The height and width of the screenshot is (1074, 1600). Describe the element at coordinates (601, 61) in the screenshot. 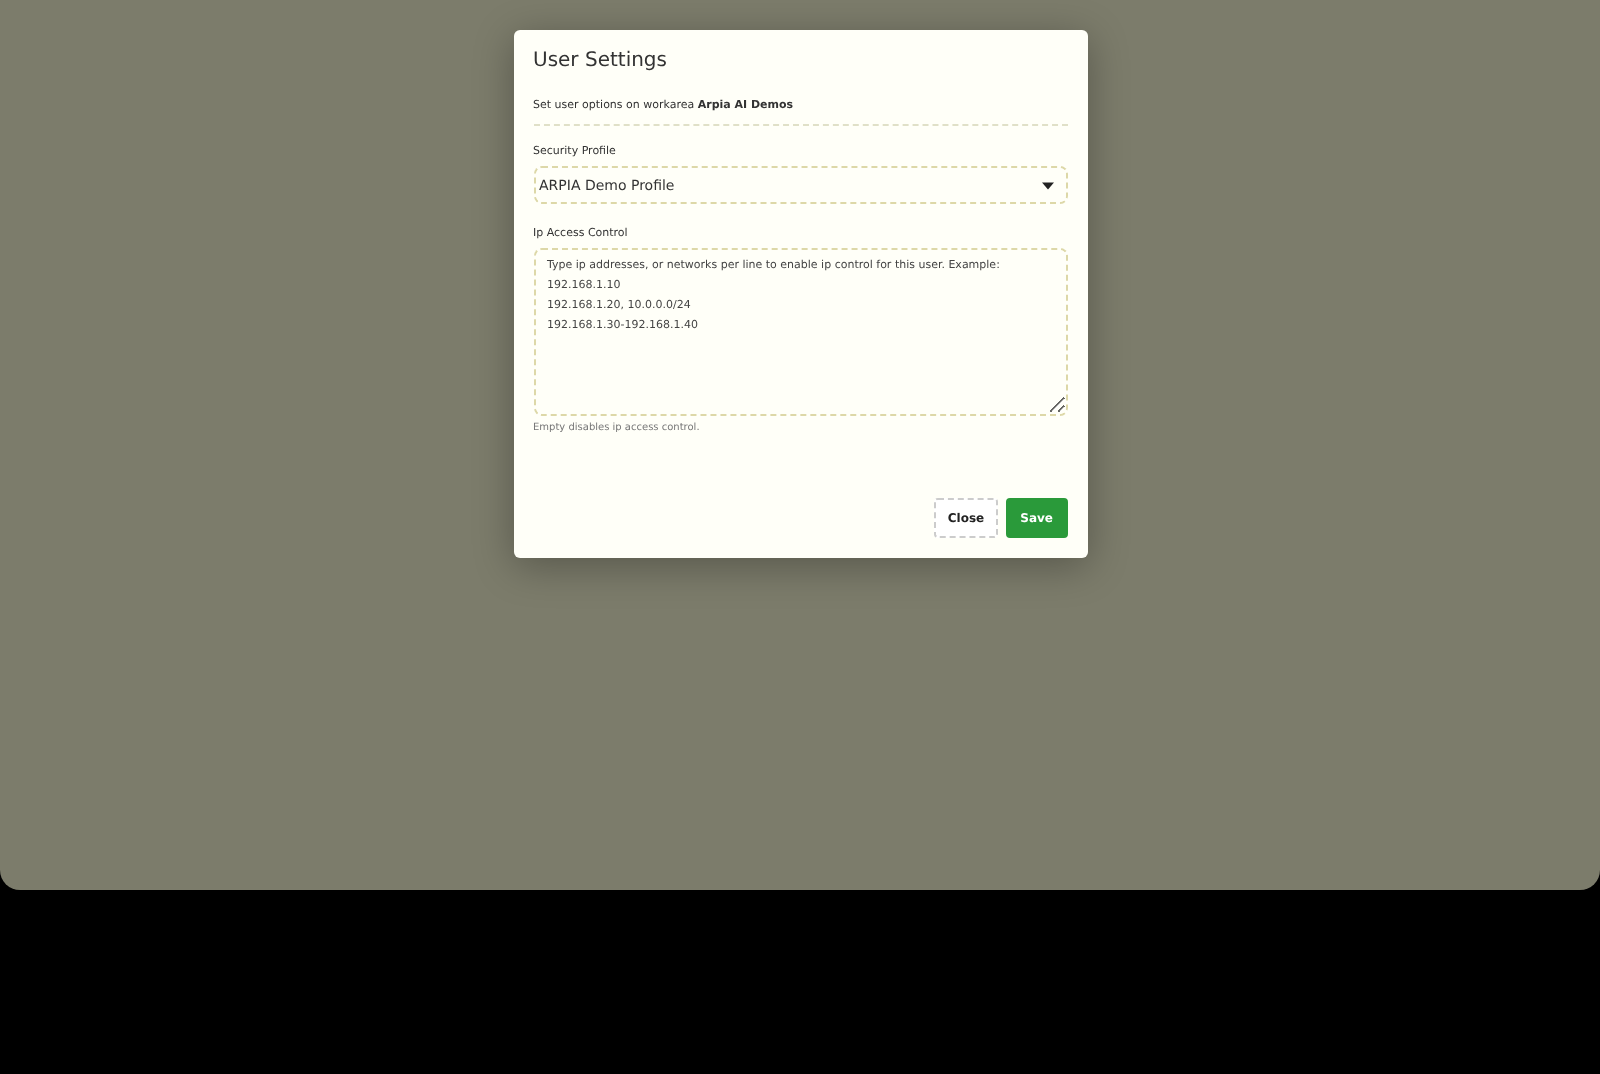

I see `dialog-title: User Settings` at that location.